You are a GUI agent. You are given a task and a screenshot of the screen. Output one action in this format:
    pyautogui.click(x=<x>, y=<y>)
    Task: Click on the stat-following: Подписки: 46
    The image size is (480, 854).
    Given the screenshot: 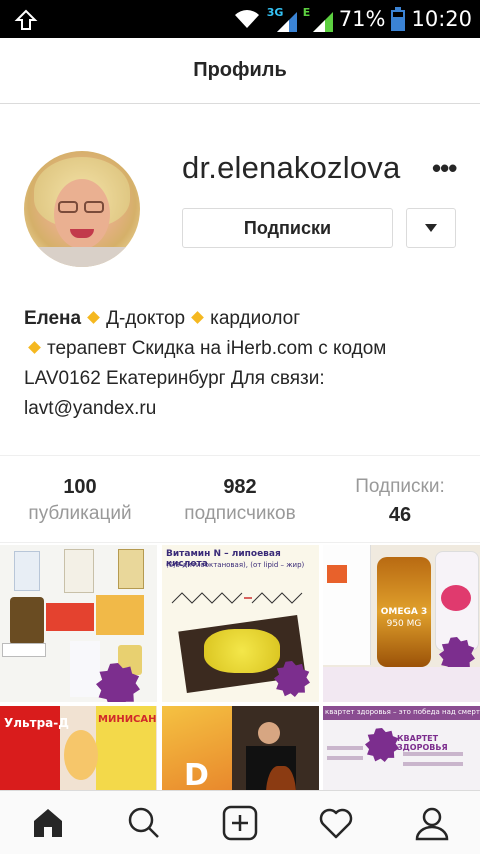 What is the action you would take?
    pyautogui.click(x=400, y=502)
    